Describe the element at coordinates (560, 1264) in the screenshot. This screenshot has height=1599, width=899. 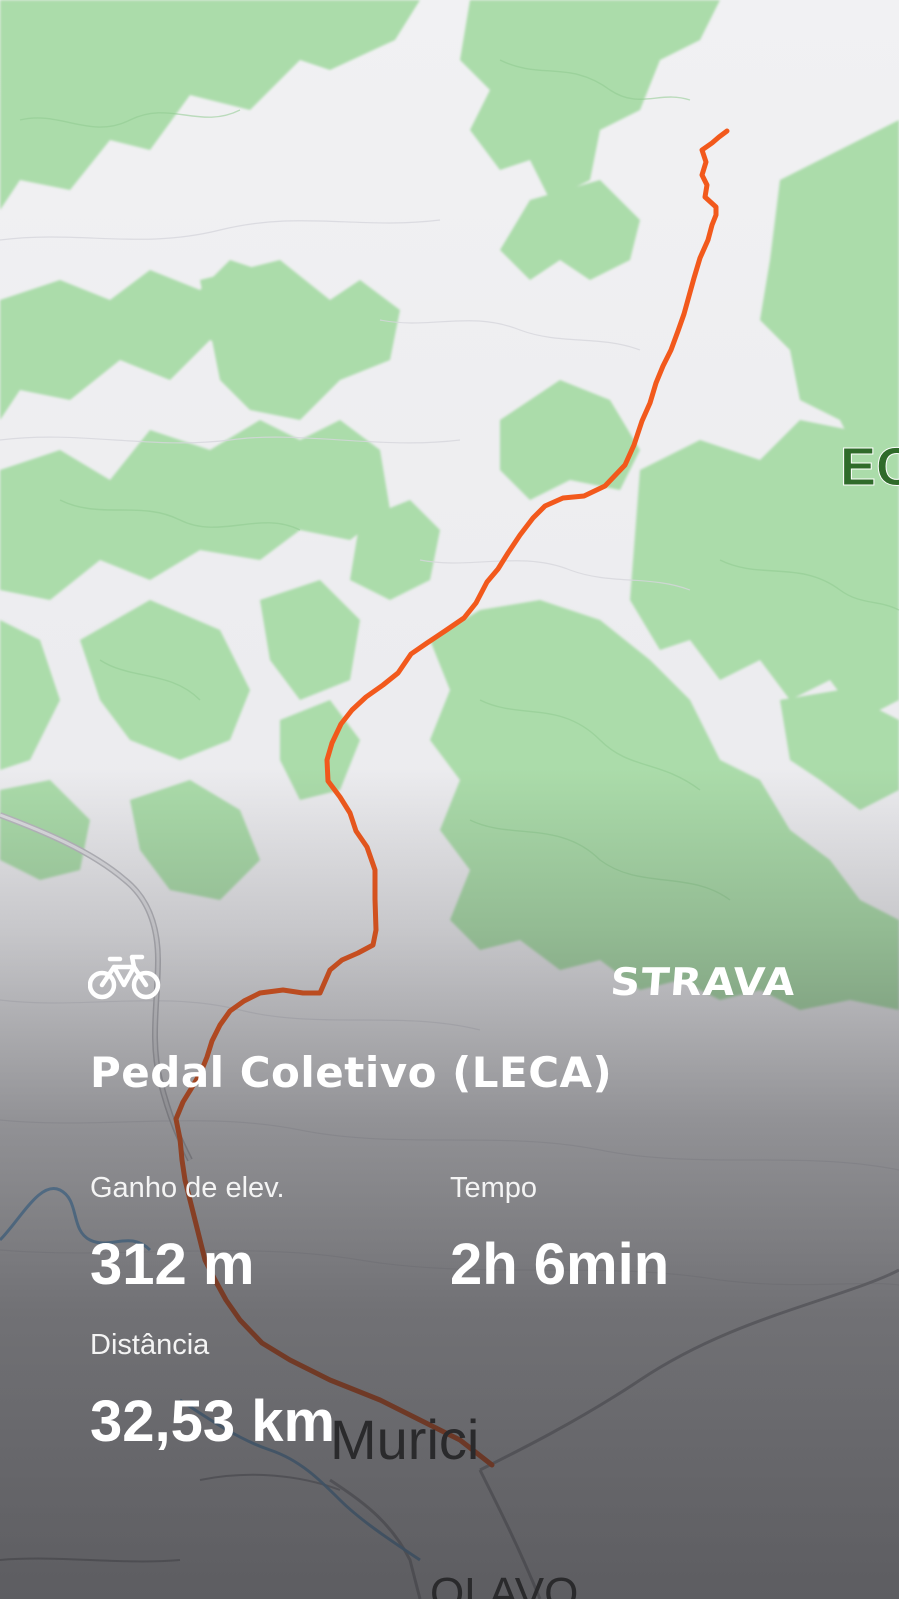
I see `moving-time-value: 2h 6min` at that location.